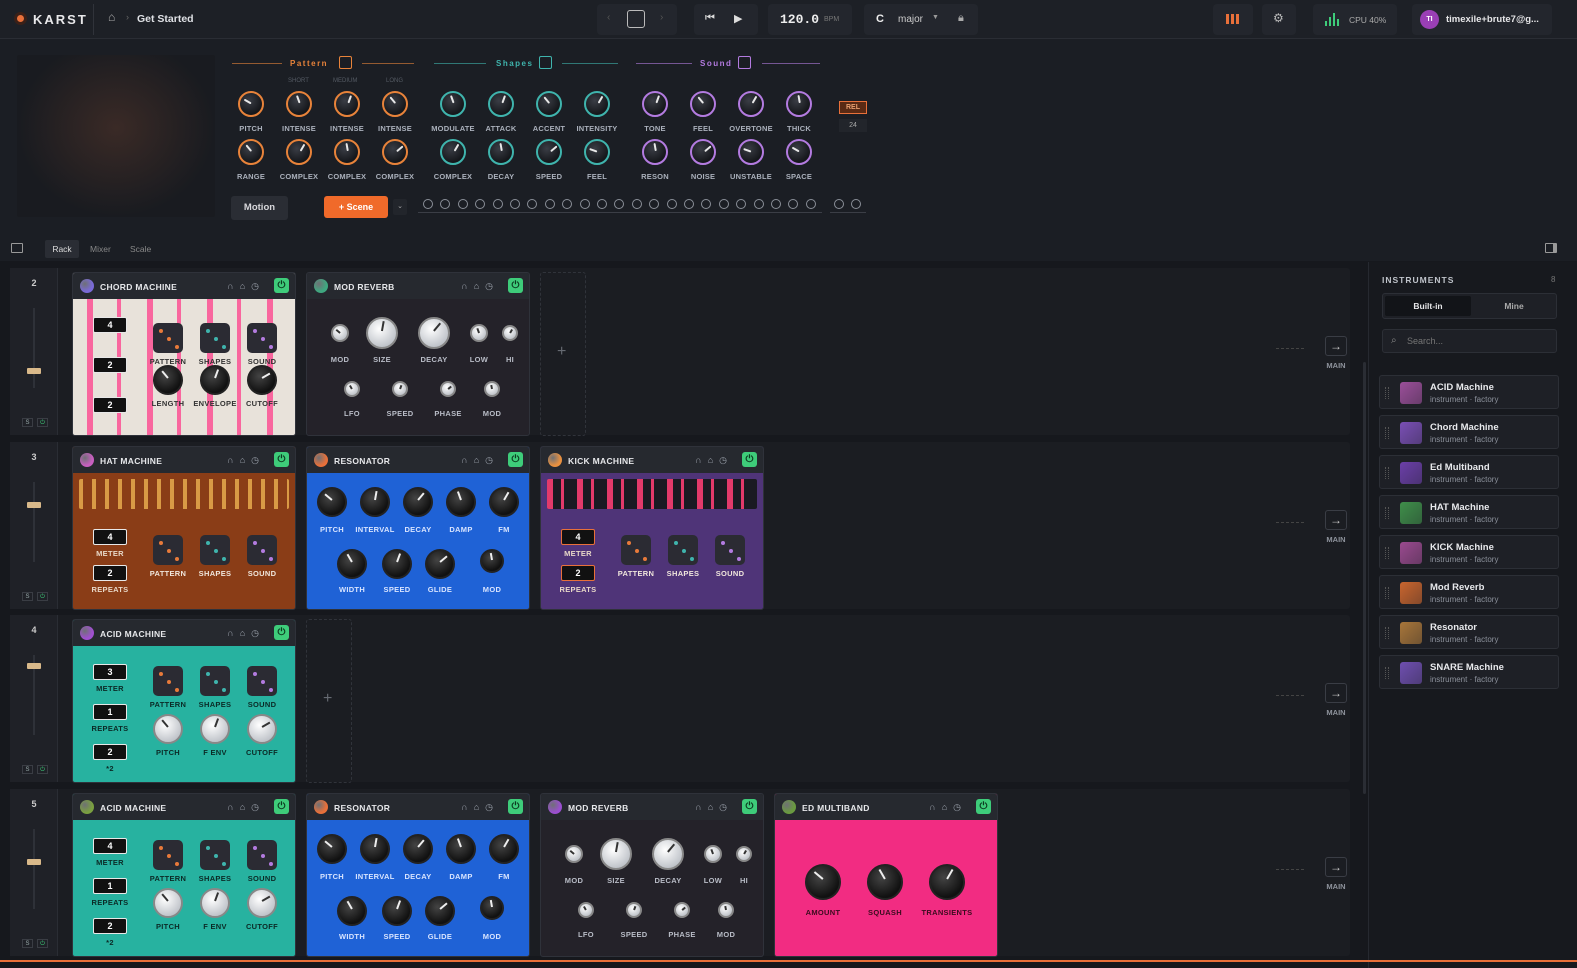  What do you see at coordinates (461, 502) in the screenshot?
I see `knob-damp` at bounding box center [461, 502].